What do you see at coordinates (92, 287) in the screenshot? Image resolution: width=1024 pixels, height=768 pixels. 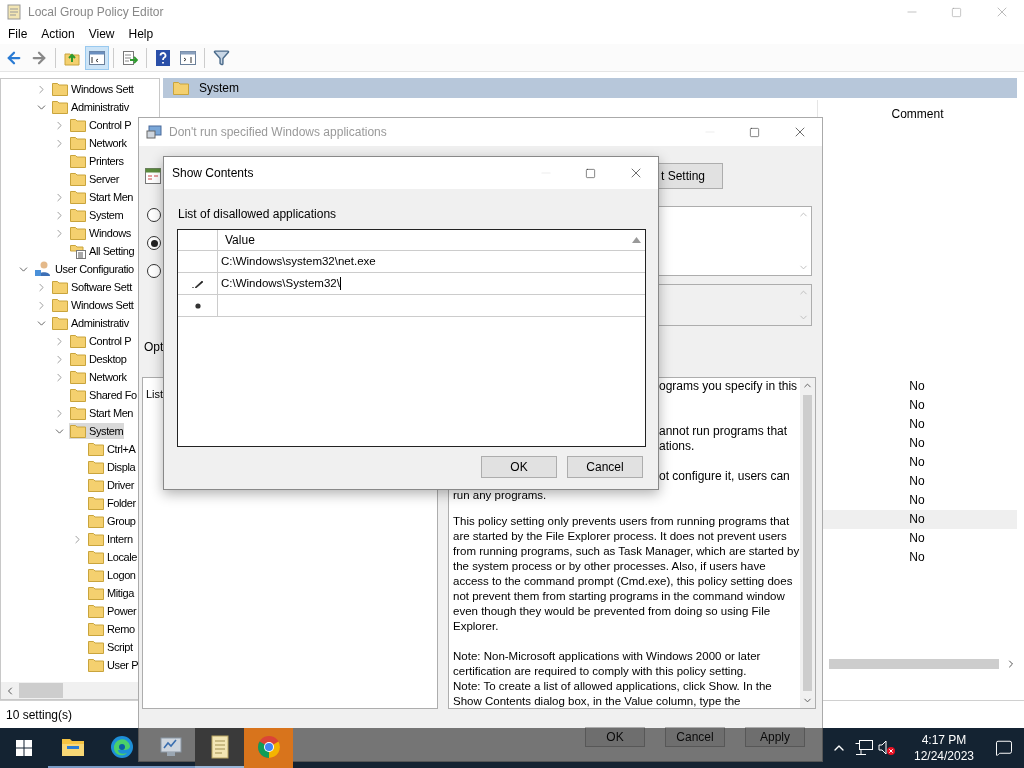 I see `tree-item: Software Sett` at bounding box center [92, 287].